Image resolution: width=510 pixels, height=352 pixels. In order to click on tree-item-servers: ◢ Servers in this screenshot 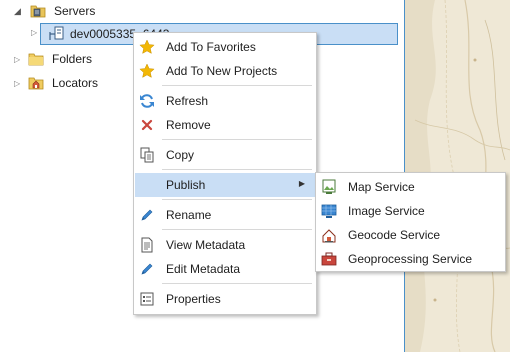, I will do `click(54, 11)`.